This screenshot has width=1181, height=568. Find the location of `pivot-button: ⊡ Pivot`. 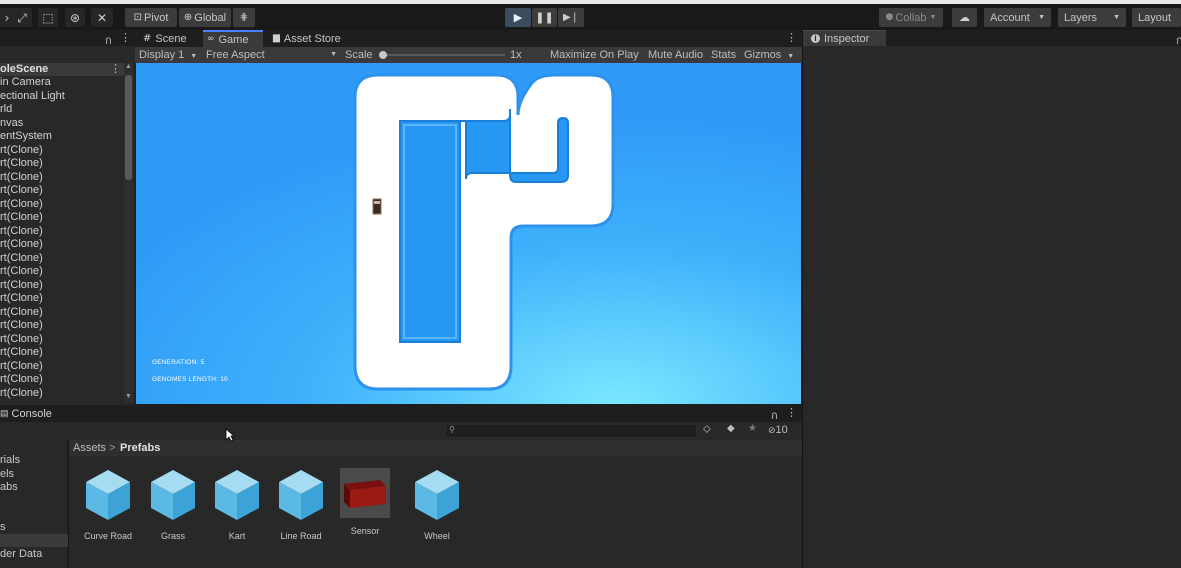

pivot-button: ⊡ Pivot is located at coordinates (151, 17).